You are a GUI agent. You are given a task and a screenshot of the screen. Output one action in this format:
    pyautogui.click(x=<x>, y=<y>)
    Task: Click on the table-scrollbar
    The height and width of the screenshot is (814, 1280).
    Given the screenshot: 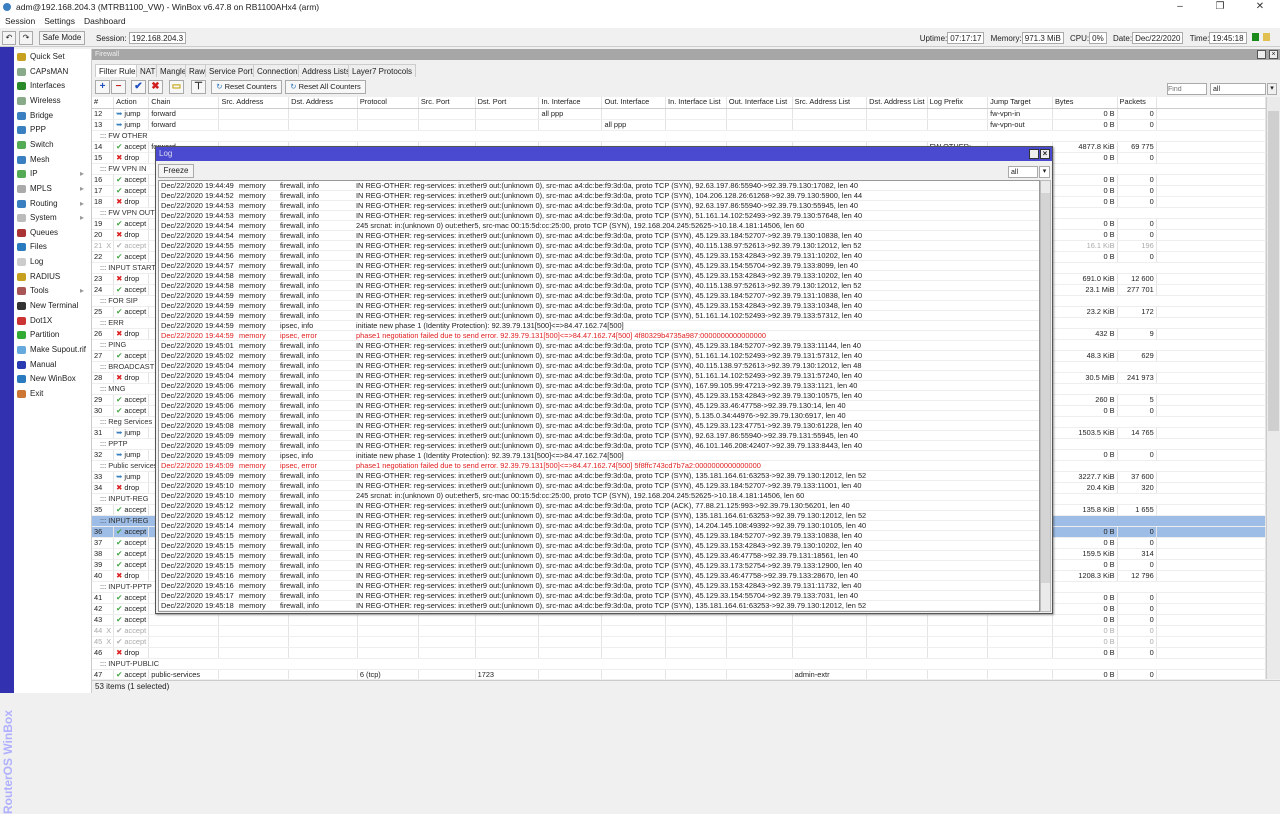 What is the action you would take?
    pyautogui.click(x=1273, y=388)
    